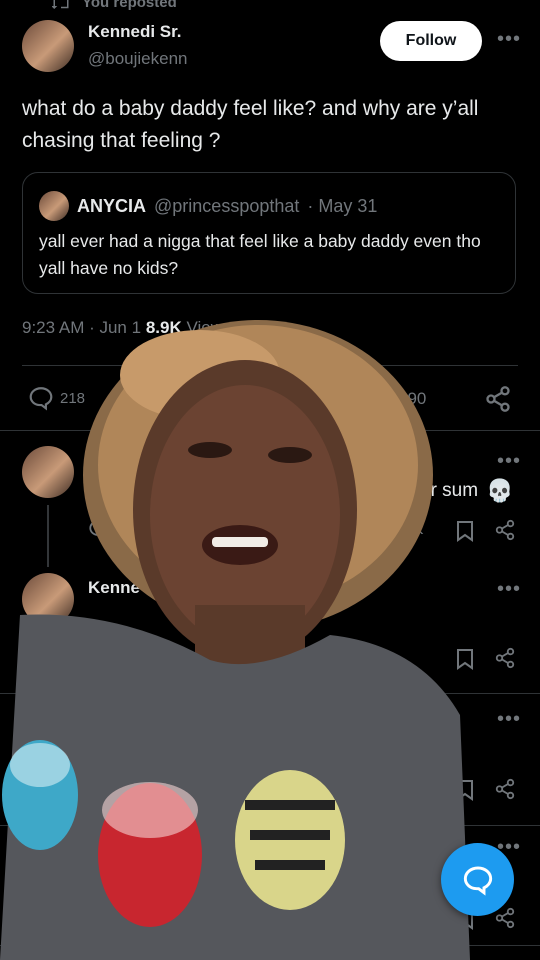  Describe the element at coordinates (342, 205) in the screenshot. I see `quote-date: · May 31` at that location.